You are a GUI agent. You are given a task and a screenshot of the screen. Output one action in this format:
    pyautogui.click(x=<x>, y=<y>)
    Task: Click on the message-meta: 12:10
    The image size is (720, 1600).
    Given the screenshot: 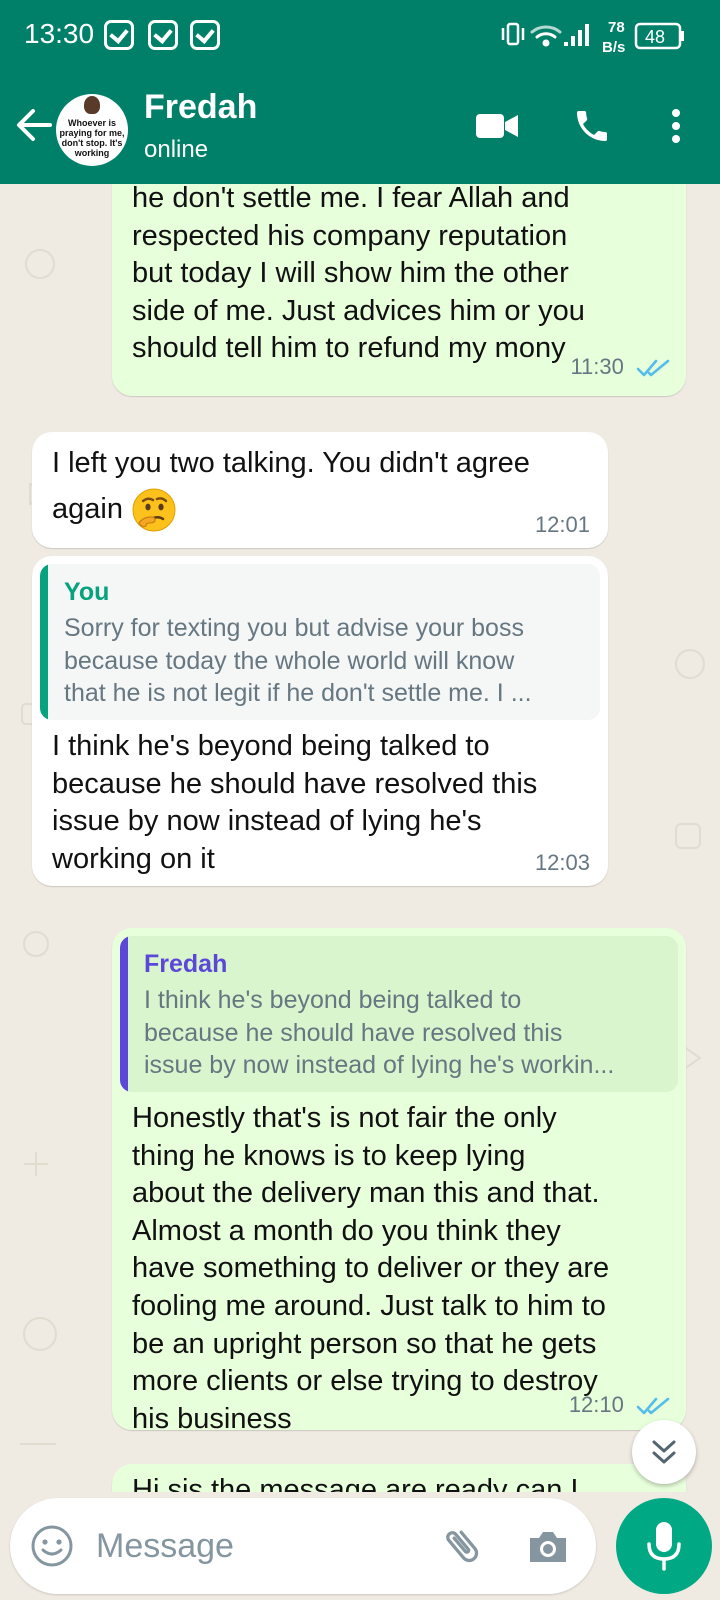 What is the action you would take?
    pyautogui.click(x=619, y=1405)
    